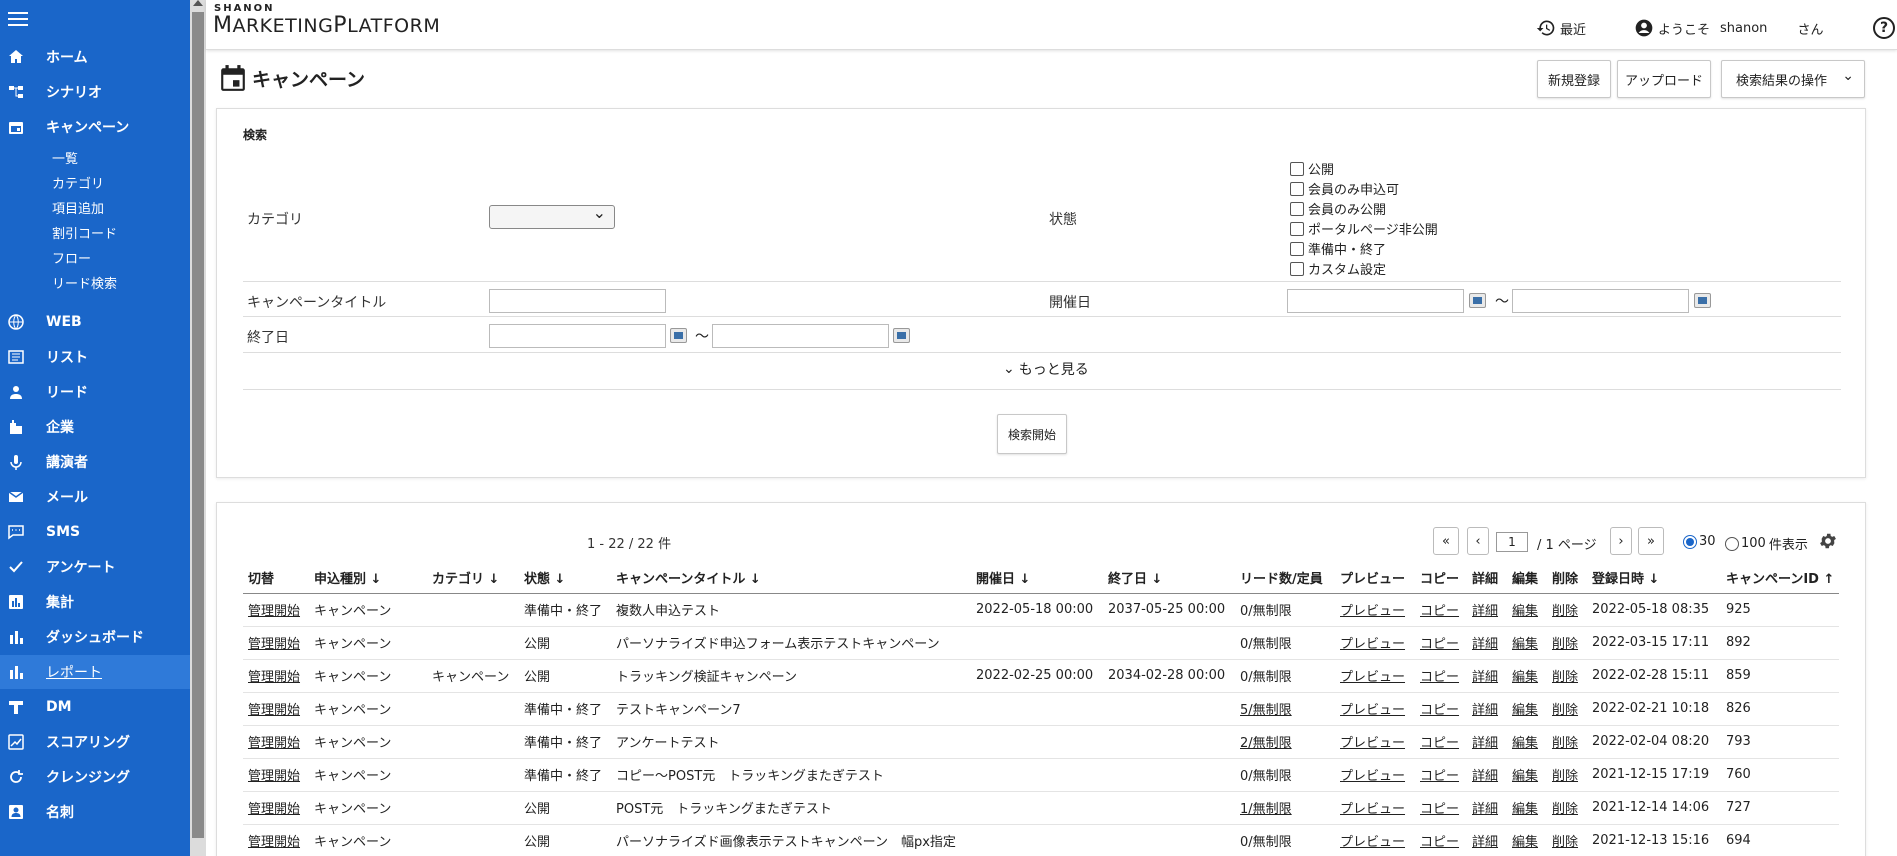 The width and height of the screenshot is (1897, 856). Describe the element at coordinates (95, 777) in the screenshot. I see `sidebar-item-16: クレンジング` at that location.